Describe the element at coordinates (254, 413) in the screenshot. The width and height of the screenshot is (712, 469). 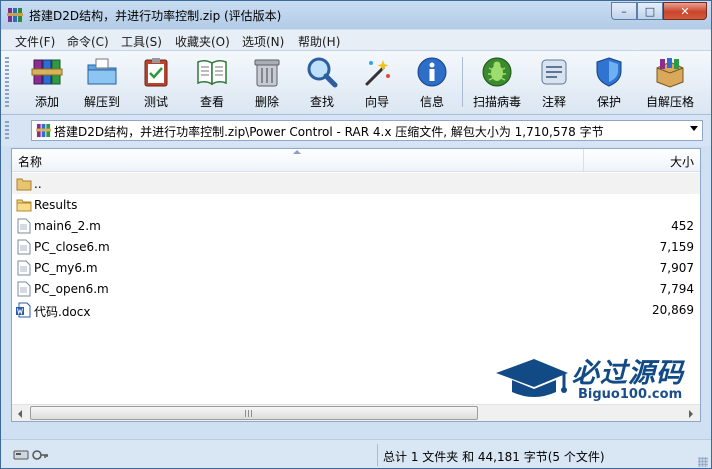
I see `scrollbar-thumb` at that location.